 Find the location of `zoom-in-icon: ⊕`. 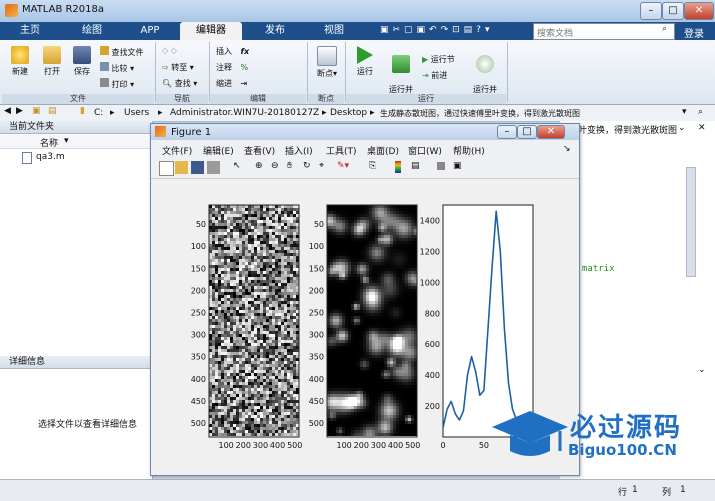

zoom-in-icon: ⊕ is located at coordinates (259, 166).